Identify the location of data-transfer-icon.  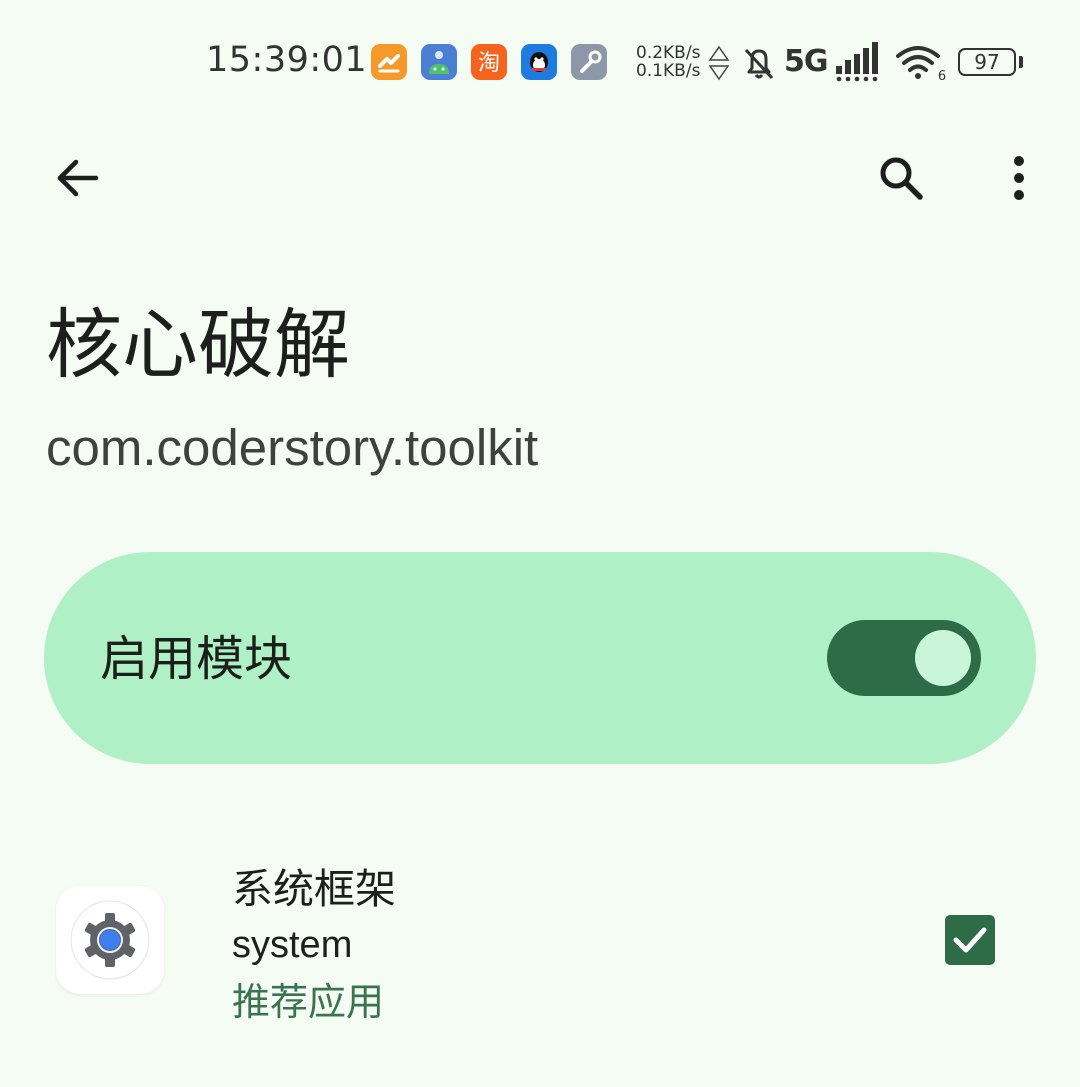
(719, 63).